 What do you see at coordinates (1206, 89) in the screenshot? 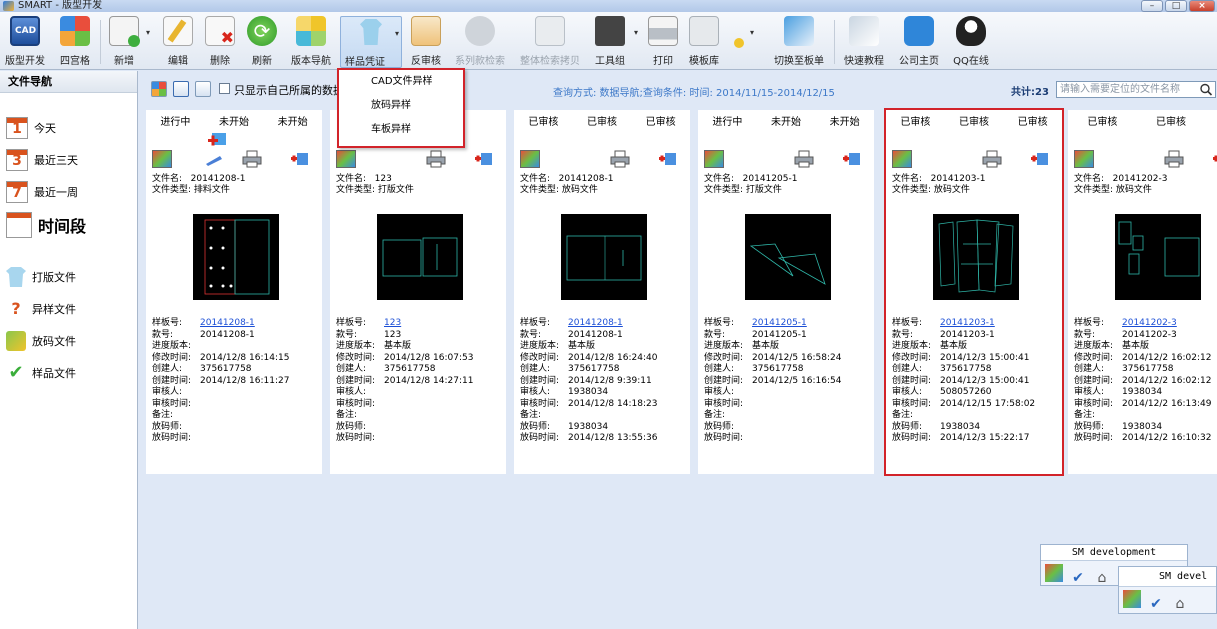
I see `search-icon` at bounding box center [1206, 89].